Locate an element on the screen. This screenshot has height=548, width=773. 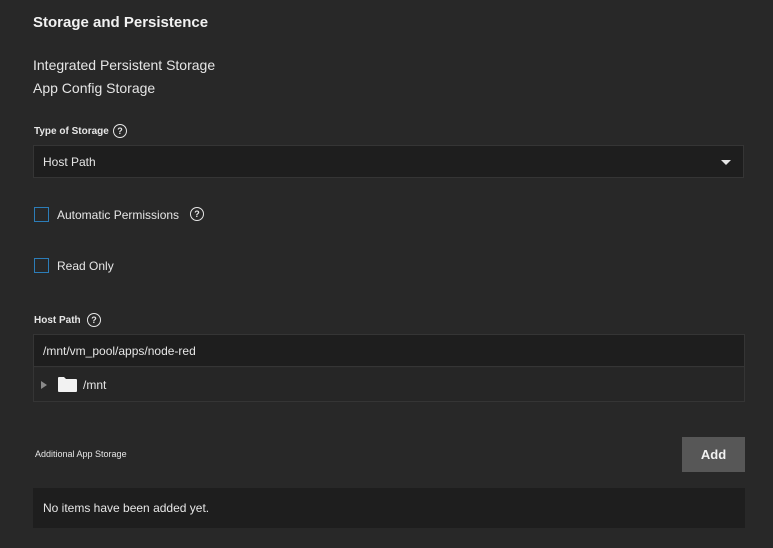
sub-item-integrated-persistent-storage: Integrated Persistent Storage is located at coordinates (124, 65).